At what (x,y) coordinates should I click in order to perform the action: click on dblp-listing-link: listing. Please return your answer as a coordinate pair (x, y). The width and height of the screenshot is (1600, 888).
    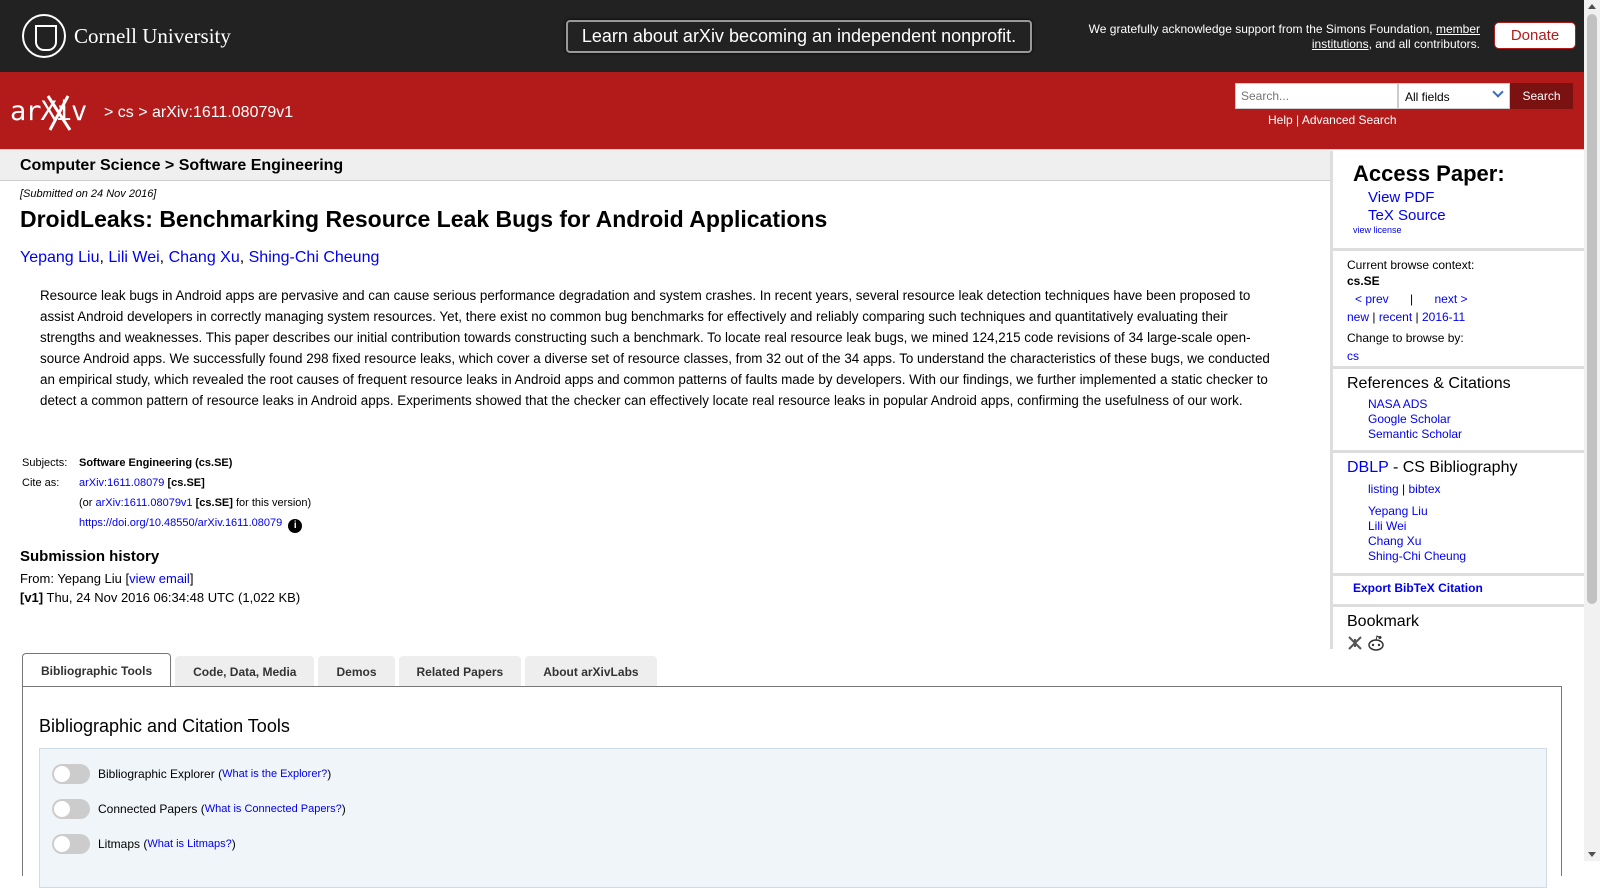
    Looking at the image, I should click on (1383, 489).